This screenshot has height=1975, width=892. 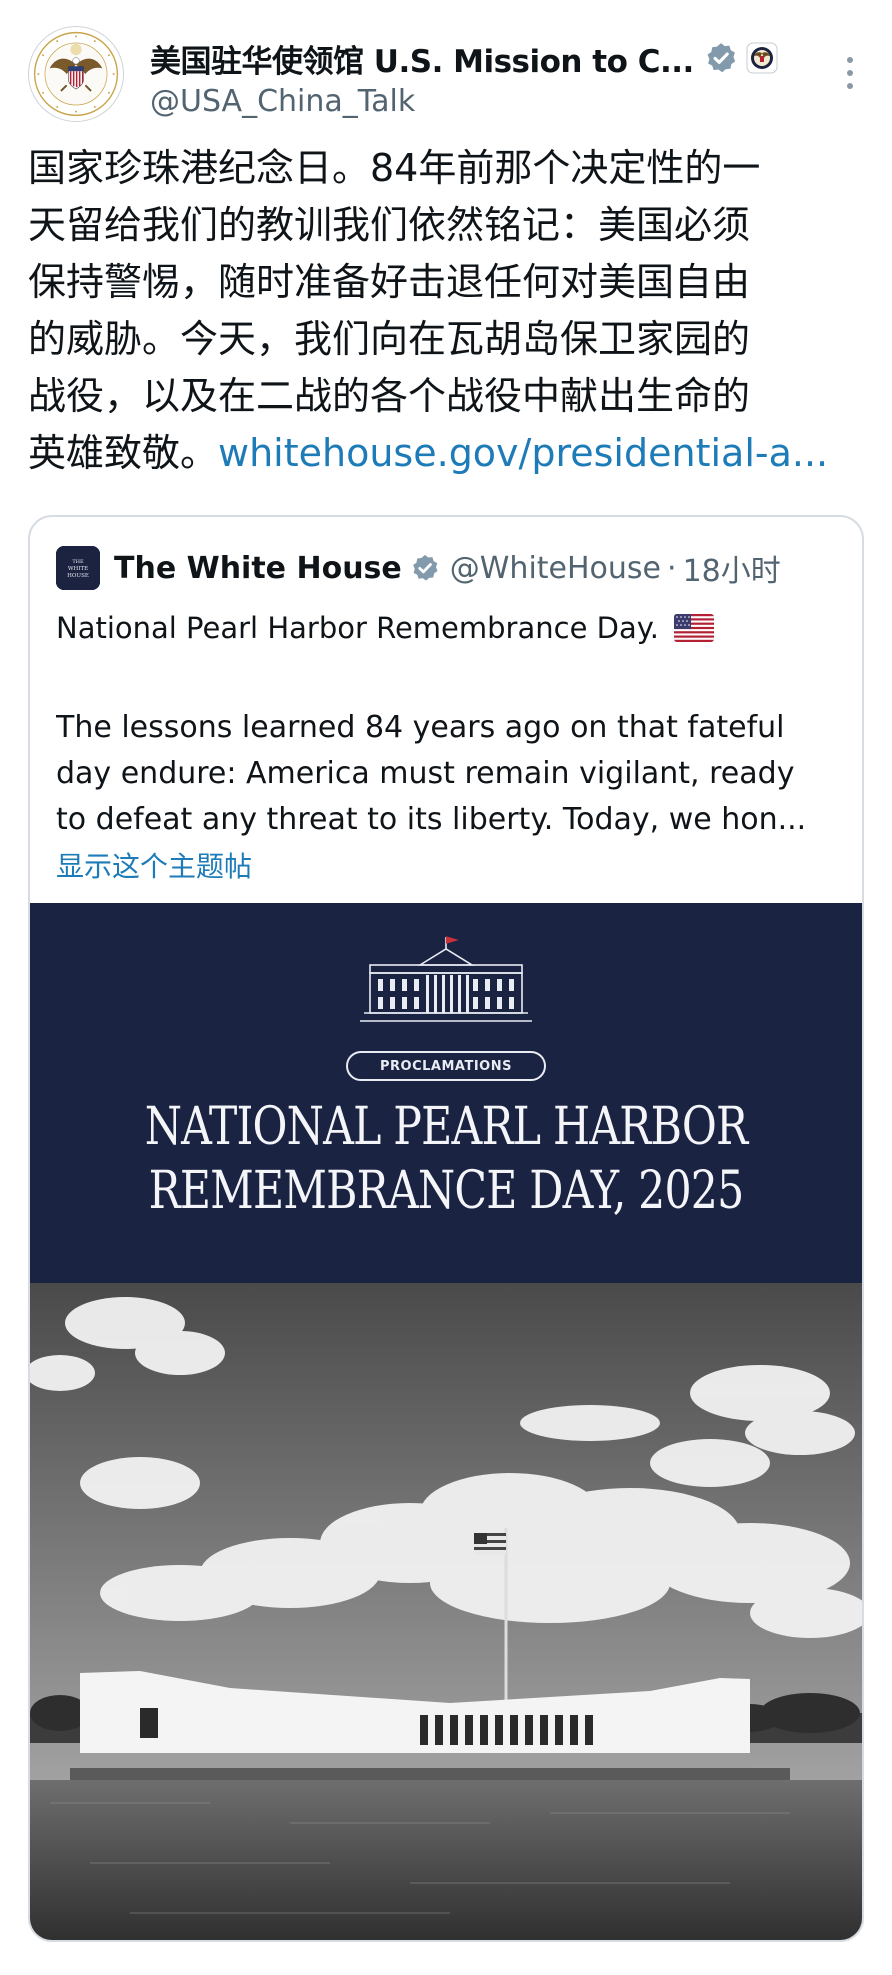 I want to click on tweet-text-line: 国家珍珠港纪念日。84年前那个决定性的一, so click(x=394, y=168).